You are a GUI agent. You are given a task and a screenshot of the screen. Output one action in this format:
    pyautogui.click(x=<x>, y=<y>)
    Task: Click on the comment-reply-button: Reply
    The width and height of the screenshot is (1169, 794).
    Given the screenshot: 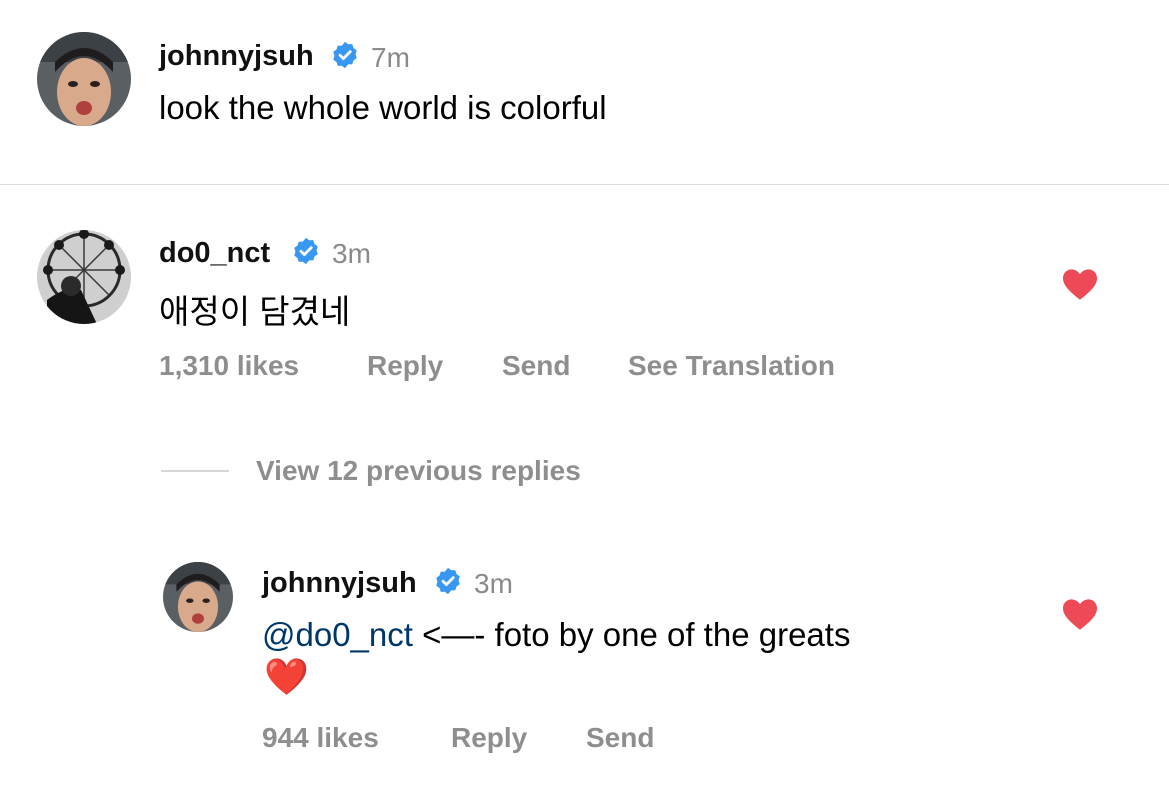 What is the action you would take?
    pyautogui.click(x=405, y=366)
    